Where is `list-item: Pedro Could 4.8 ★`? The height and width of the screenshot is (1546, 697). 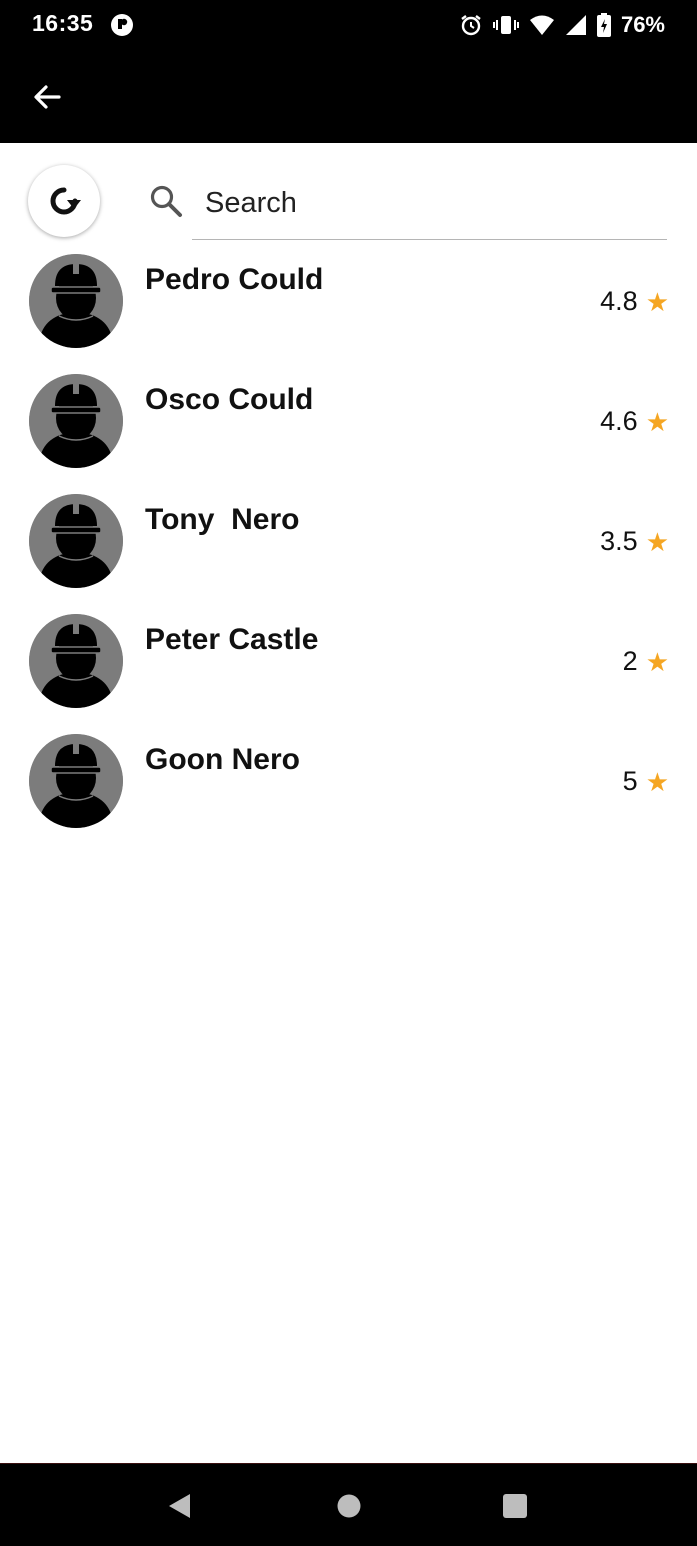 list-item: Pedro Could 4.8 ★ is located at coordinates (348, 312).